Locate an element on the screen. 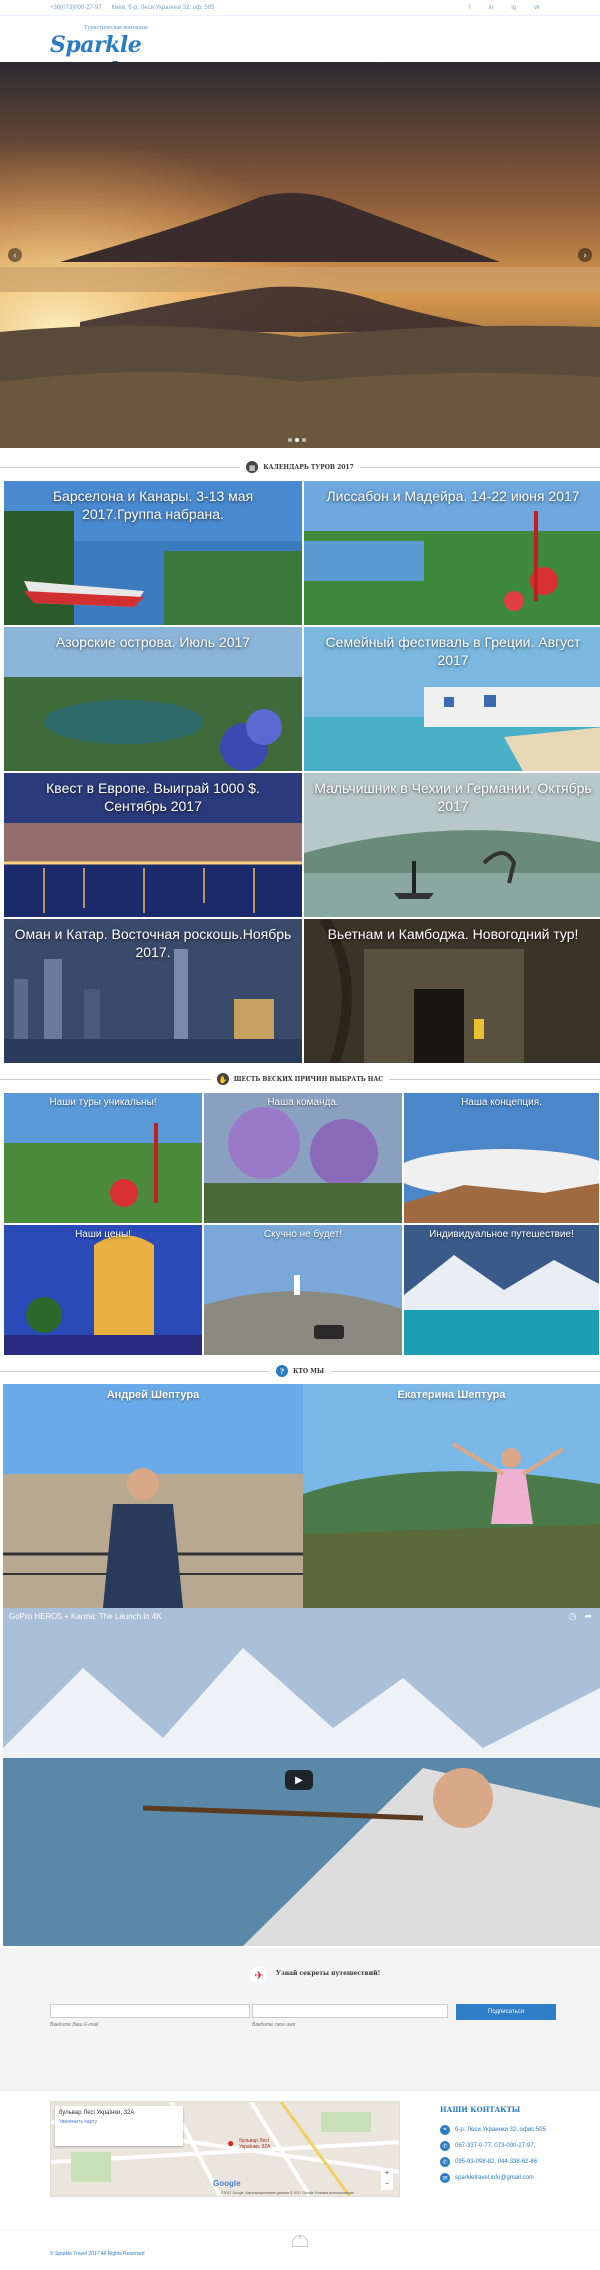 The image size is (600, 2270). map-card-title: бульвар Лесі Українки, 32А is located at coordinates (97, 2113).